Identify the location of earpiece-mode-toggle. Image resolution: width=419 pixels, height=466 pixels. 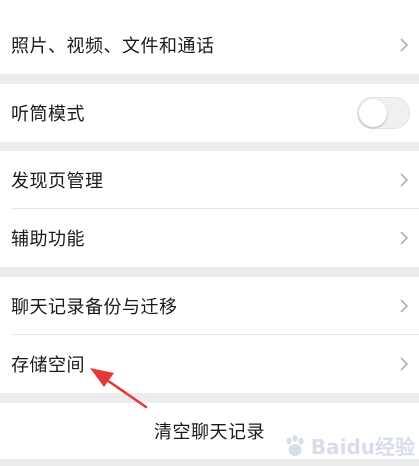
(383, 113).